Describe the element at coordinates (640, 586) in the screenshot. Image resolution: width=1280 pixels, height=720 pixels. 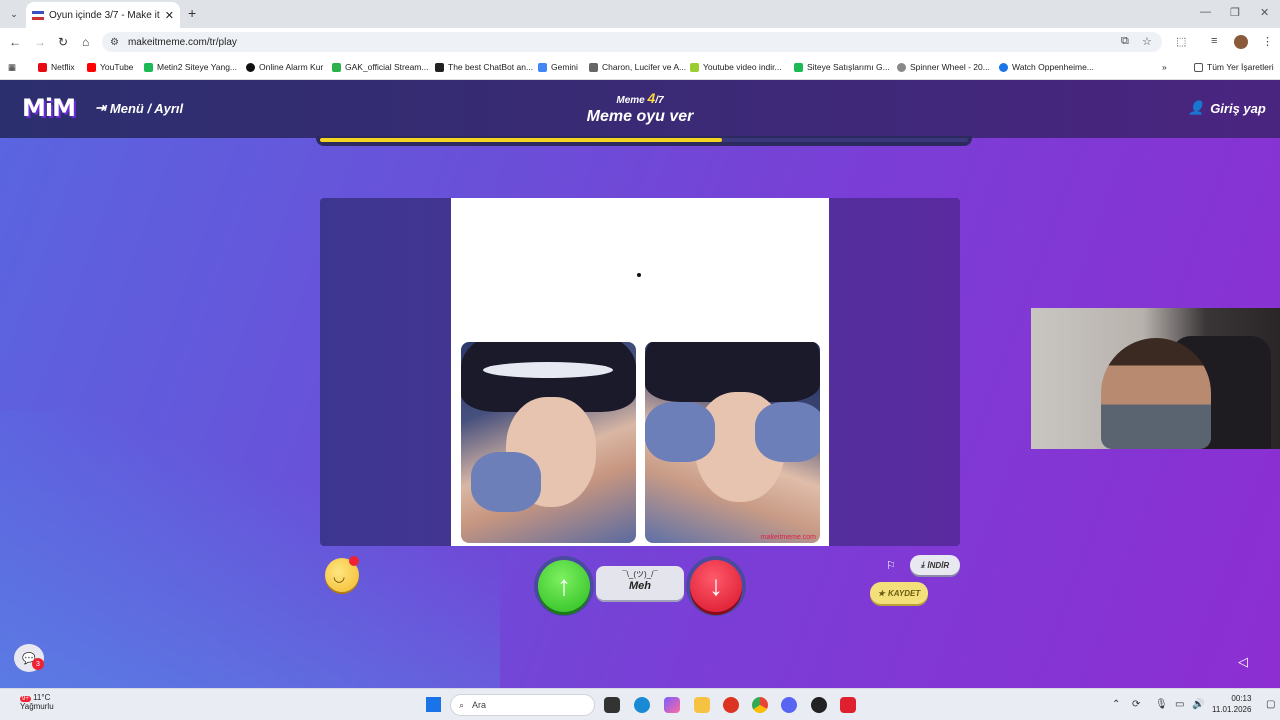
I see `meh-label: Meh` at that location.